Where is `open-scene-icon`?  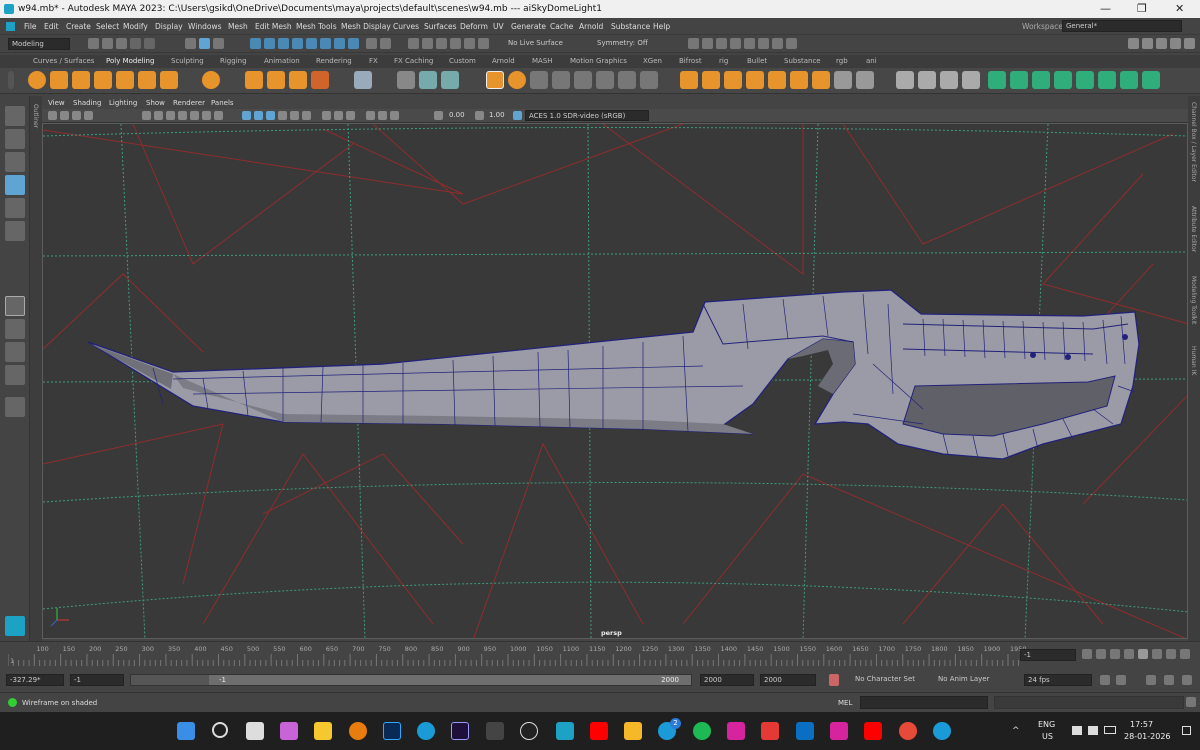 open-scene-icon is located at coordinates (107, 43).